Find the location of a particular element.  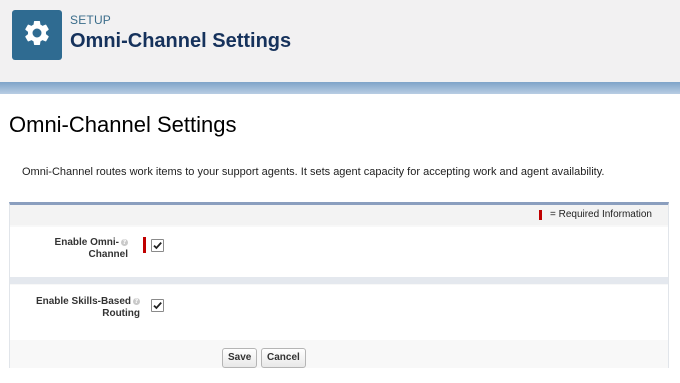

form-button-row: Save Cancel is located at coordinates (339, 354).